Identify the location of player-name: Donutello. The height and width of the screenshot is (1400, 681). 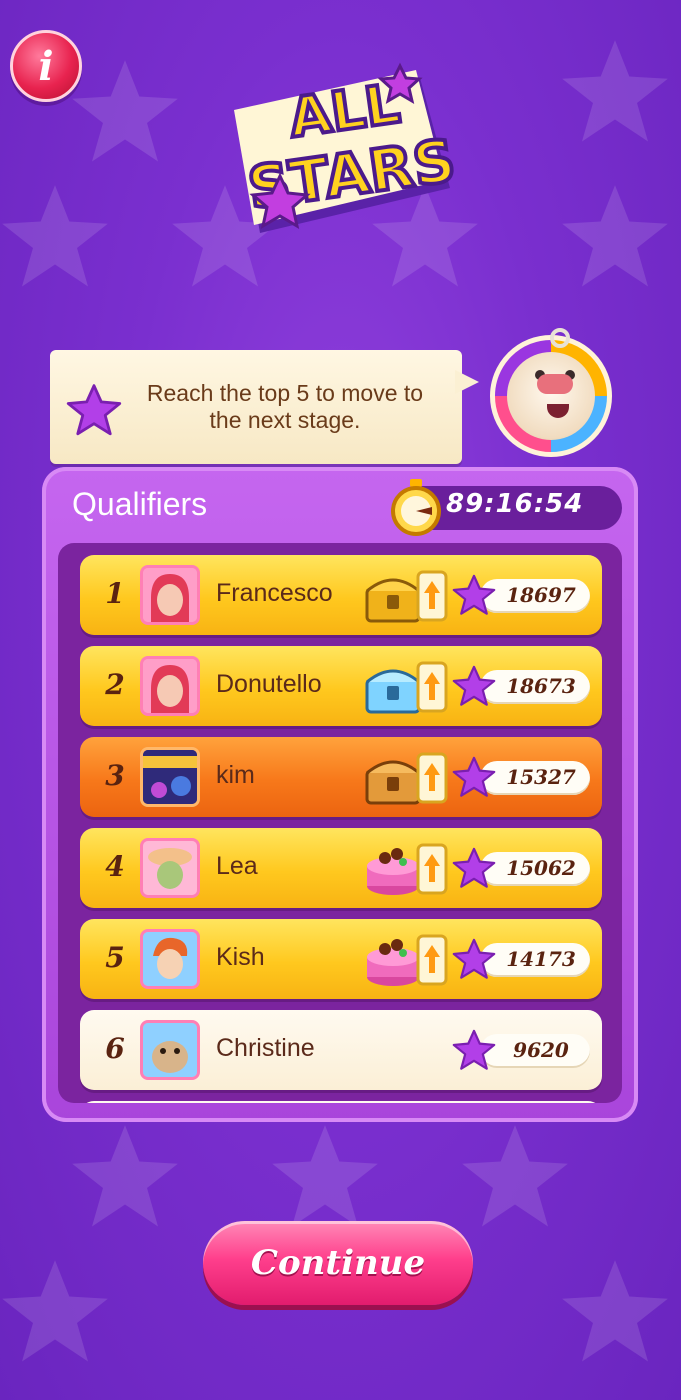
(269, 684).